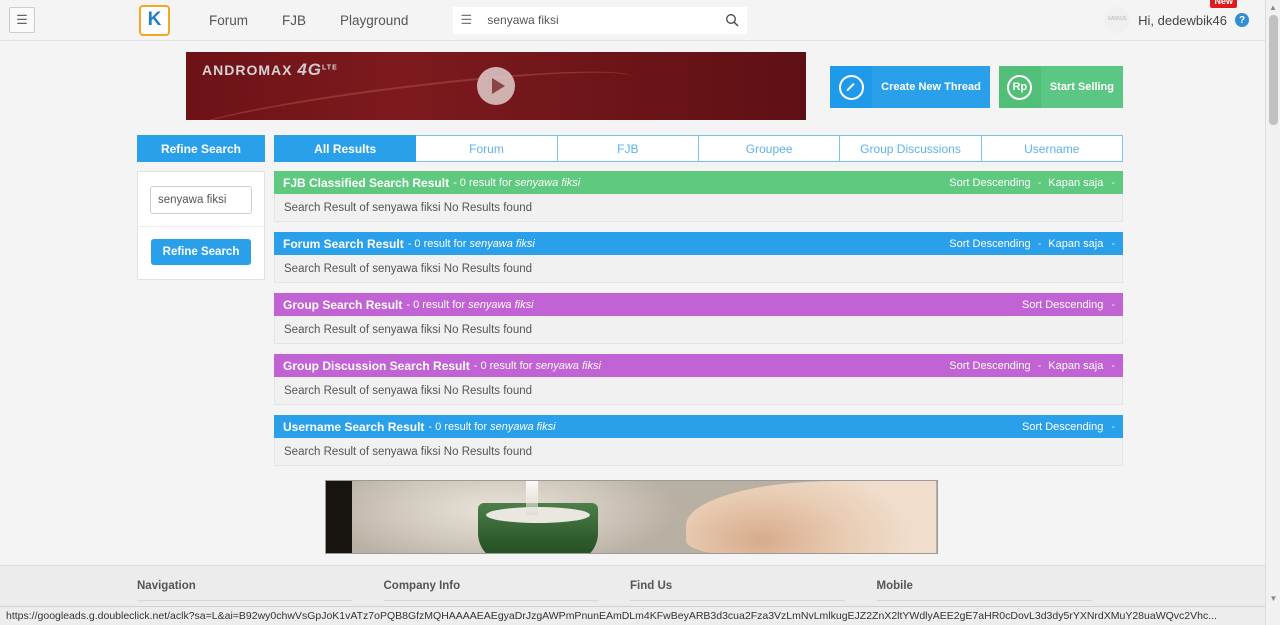  Describe the element at coordinates (1000, 590) in the screenshot. I see `footer-column-mobile: Mobile` at that location.